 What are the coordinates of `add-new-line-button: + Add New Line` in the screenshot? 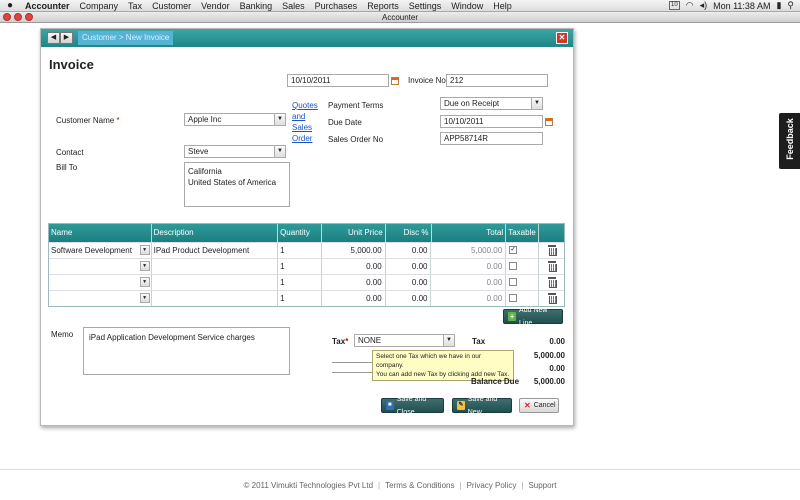 It's located at (533, 317).